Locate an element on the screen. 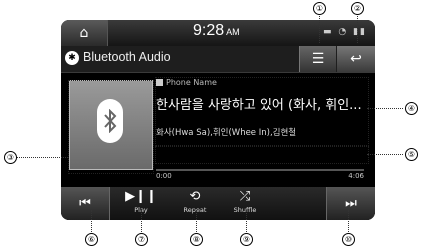 This screenshot has height=250, width=422. previous-track-button: ⏮ is located at coordinates (85, 203).